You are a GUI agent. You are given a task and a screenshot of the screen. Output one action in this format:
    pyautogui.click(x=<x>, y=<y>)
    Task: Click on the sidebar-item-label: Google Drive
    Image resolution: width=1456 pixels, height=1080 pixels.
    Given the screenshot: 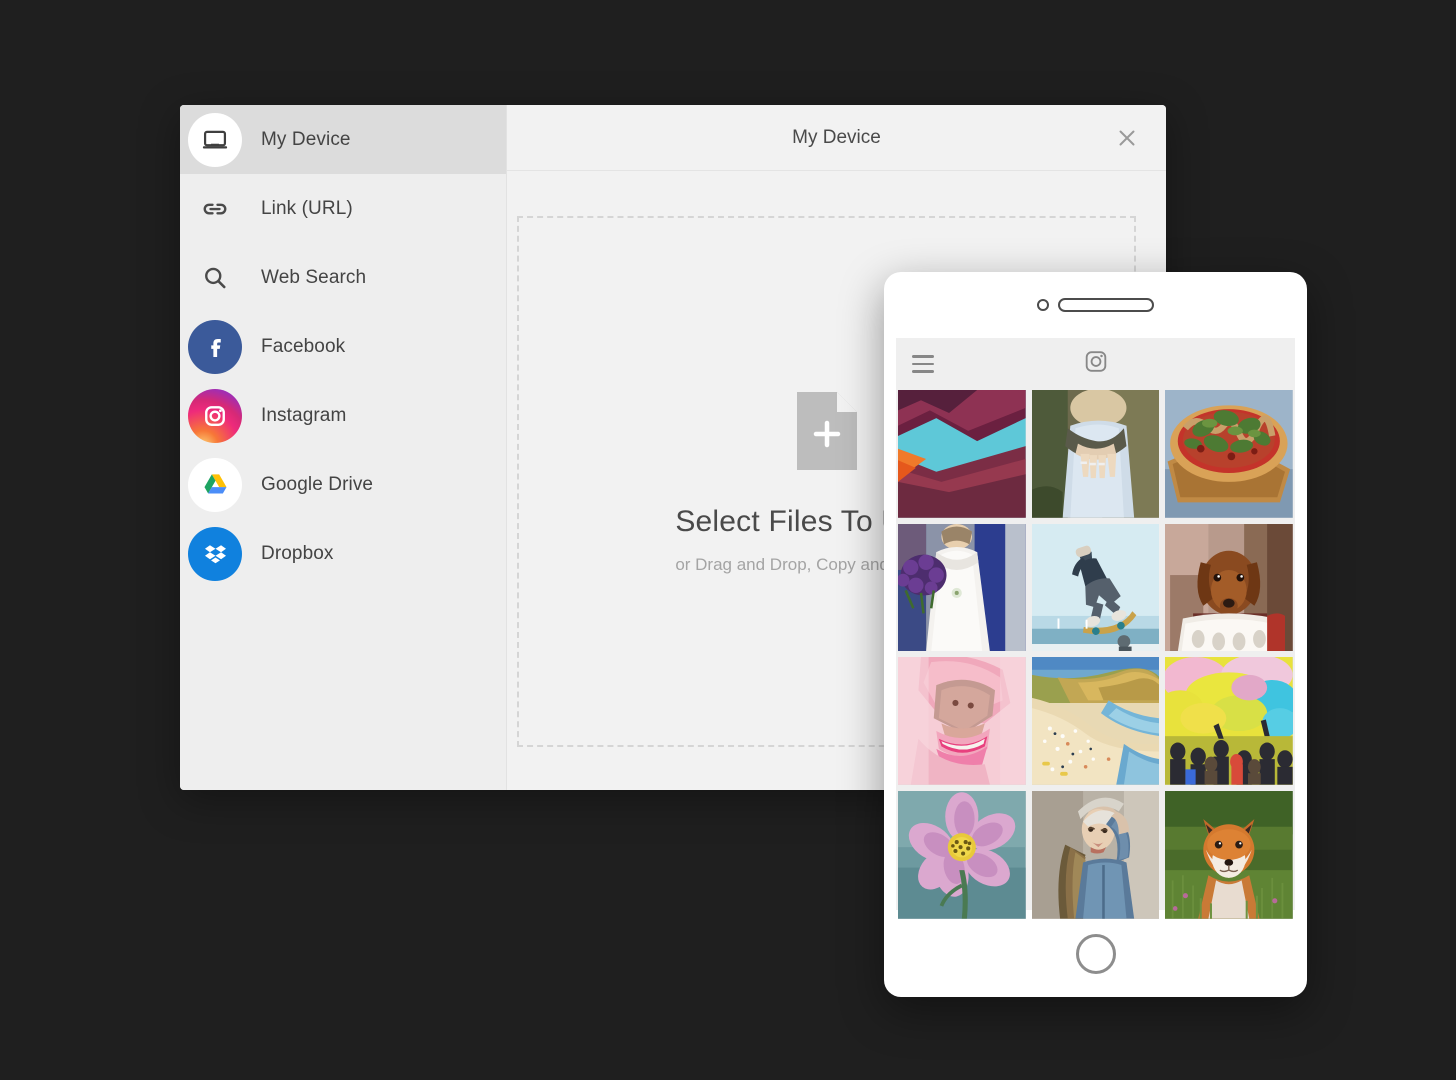 What is the action you would take?
    pyautogui.click(x=317, y=484)
    